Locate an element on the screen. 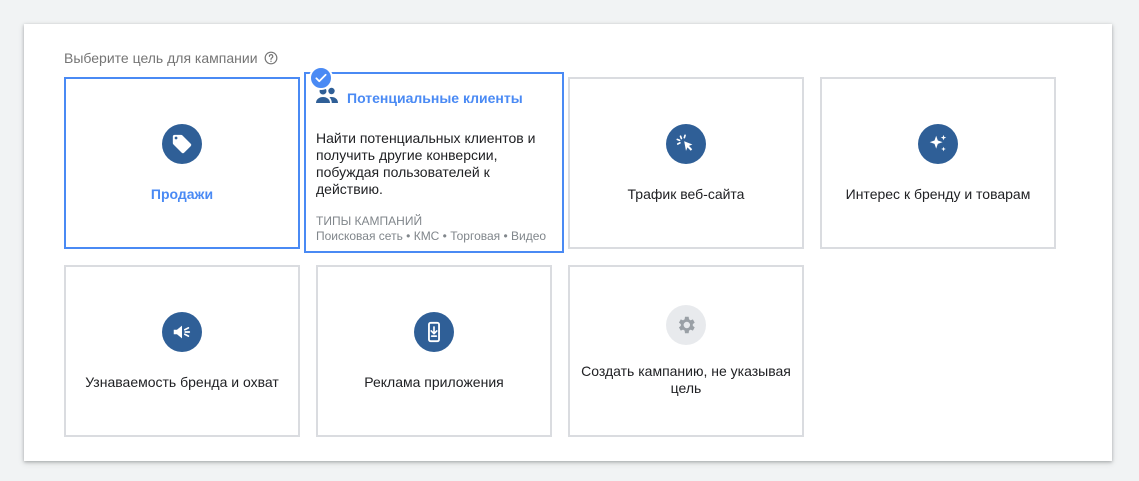 This screenshot has width=1139, height=481. goal-card-traffic: Трафик веб-сайта is located at coordinates (686, 163).